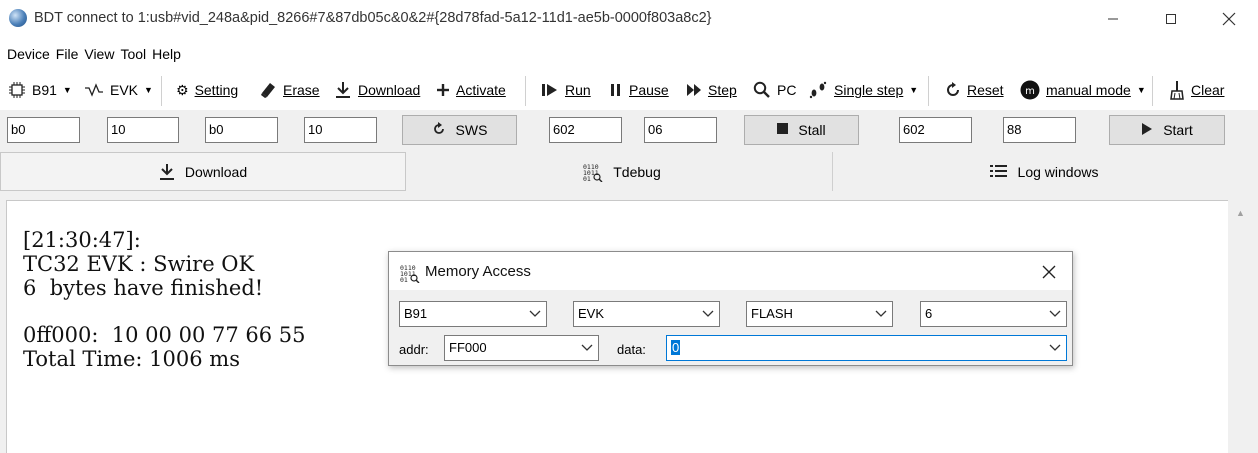 This screenshot has width=1258, height=453. I want to click on pause-button: Pause, so click(639, 90).